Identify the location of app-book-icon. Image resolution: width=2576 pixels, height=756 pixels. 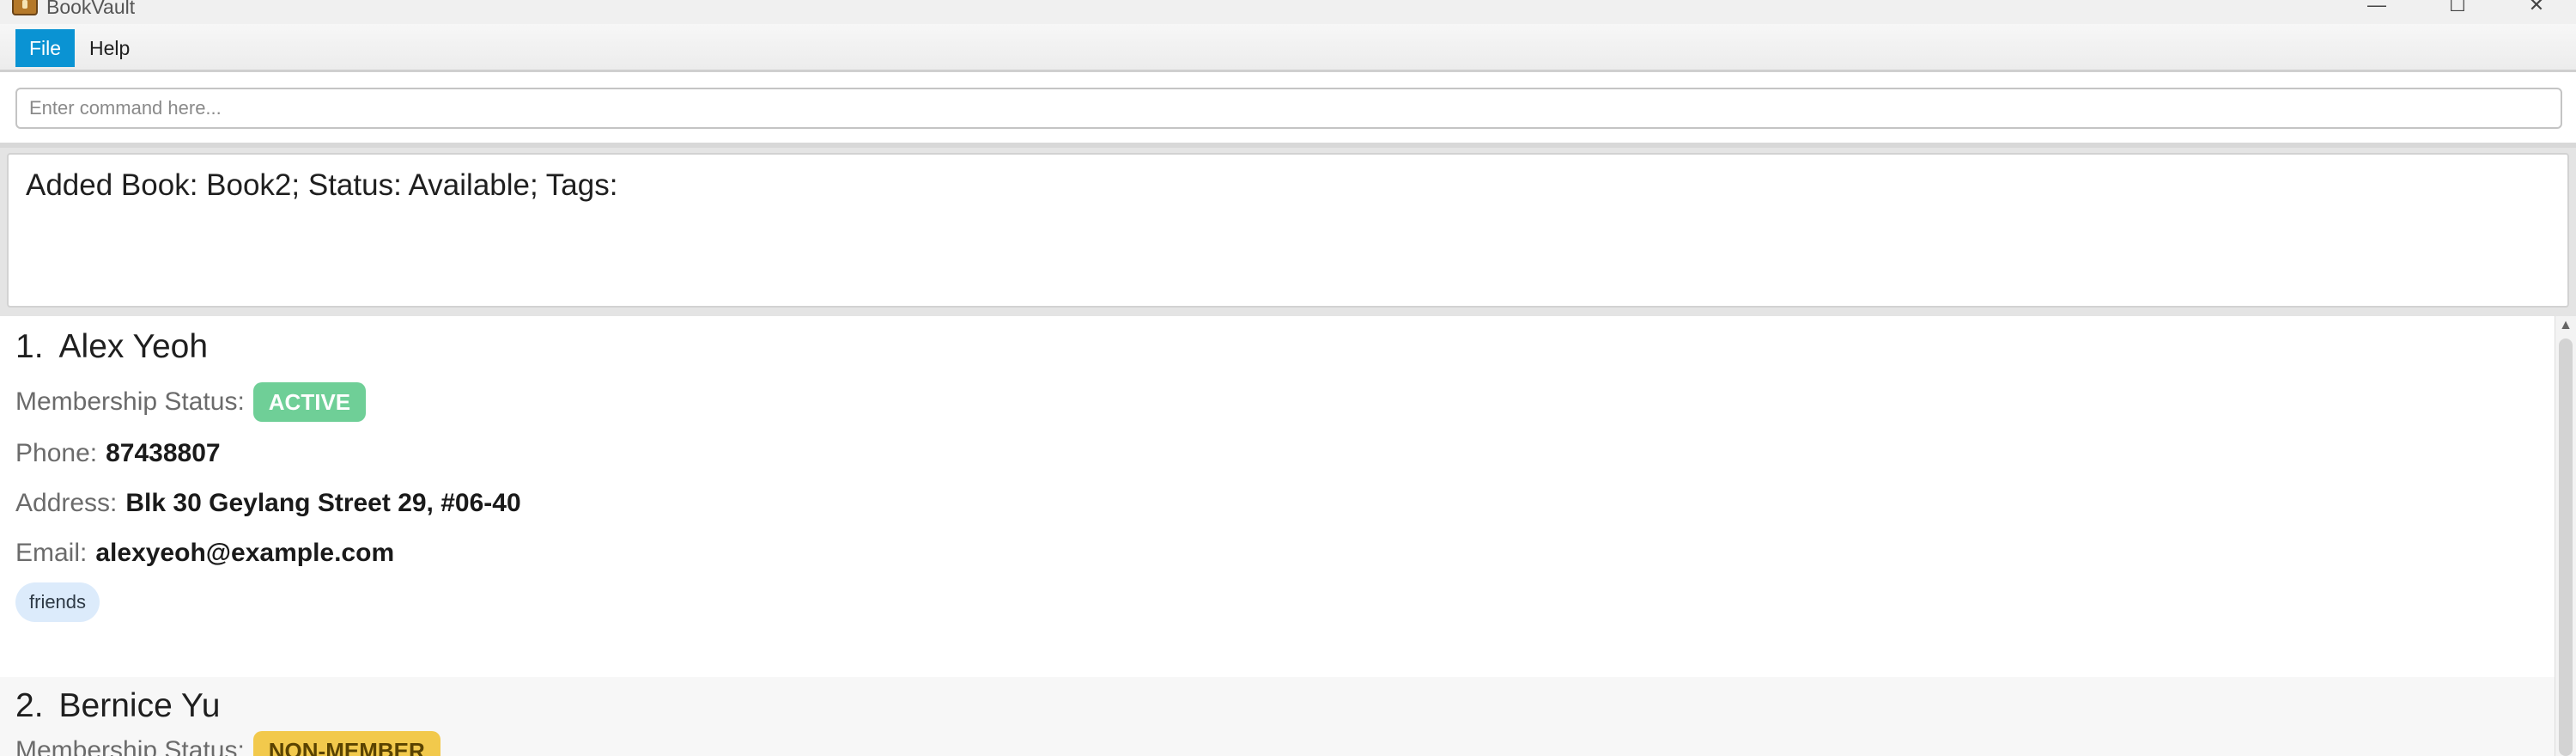
(25, 7).